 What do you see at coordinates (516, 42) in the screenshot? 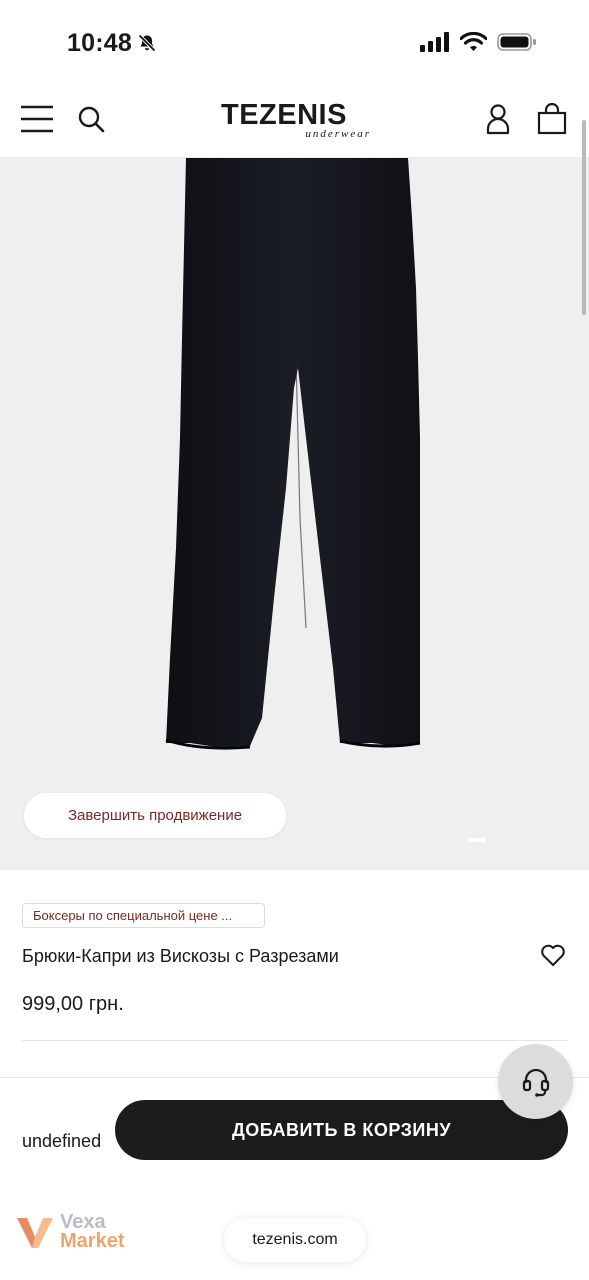
I see `battery-icon` at bounding box center [516, 42].